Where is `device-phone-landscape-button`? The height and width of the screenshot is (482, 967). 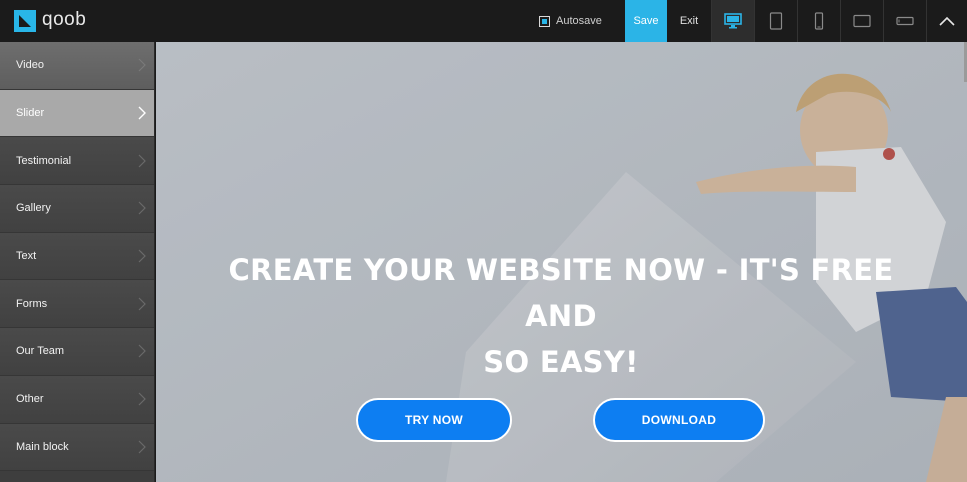
device-phone-landscape-button is located at coordinates (904, 21).